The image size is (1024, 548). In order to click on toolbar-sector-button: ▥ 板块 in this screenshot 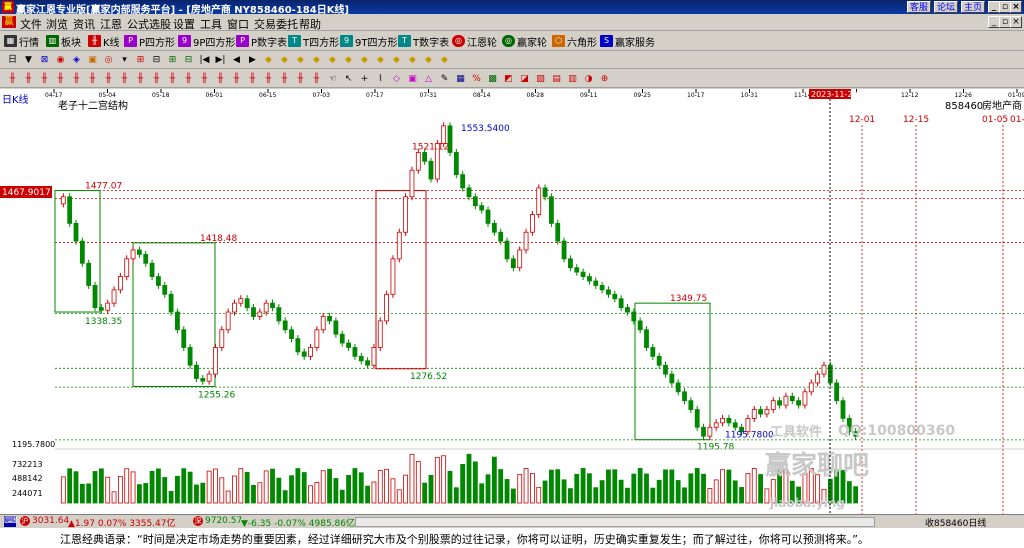, I will do `click(63, 41)`.